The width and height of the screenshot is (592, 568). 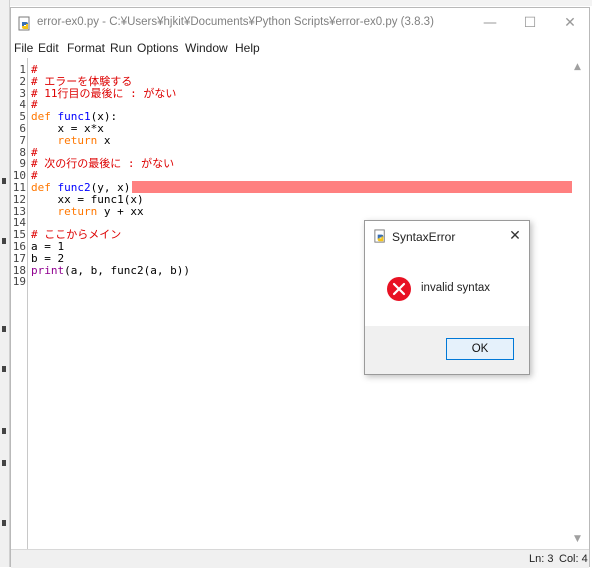 I want to click on dialog-body: invalid syntax, so click(x=447, y=288).